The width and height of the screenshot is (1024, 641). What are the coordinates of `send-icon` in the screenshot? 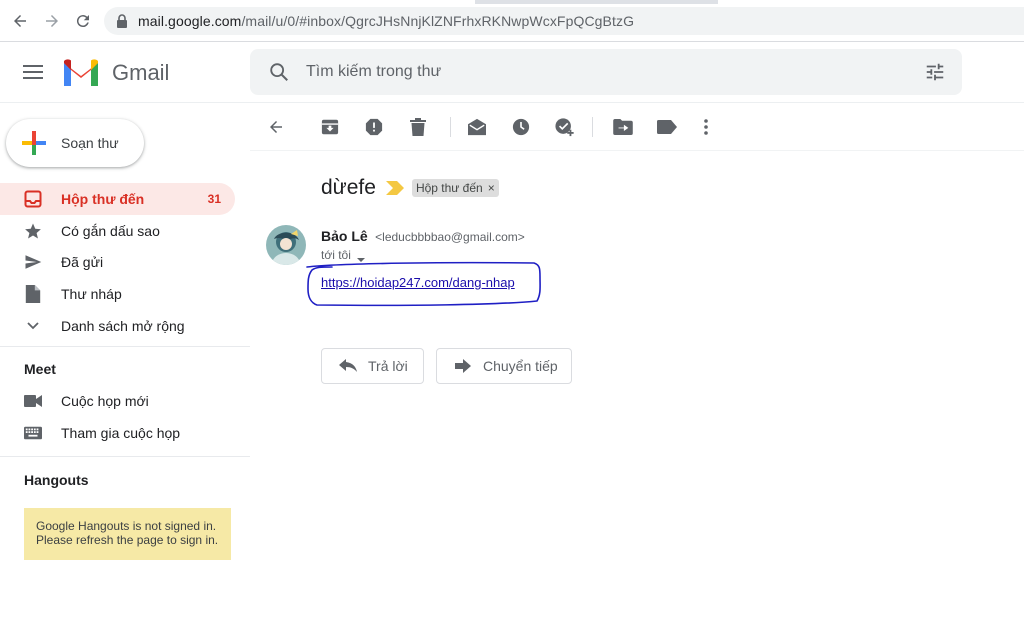 It's located at (33, 262).